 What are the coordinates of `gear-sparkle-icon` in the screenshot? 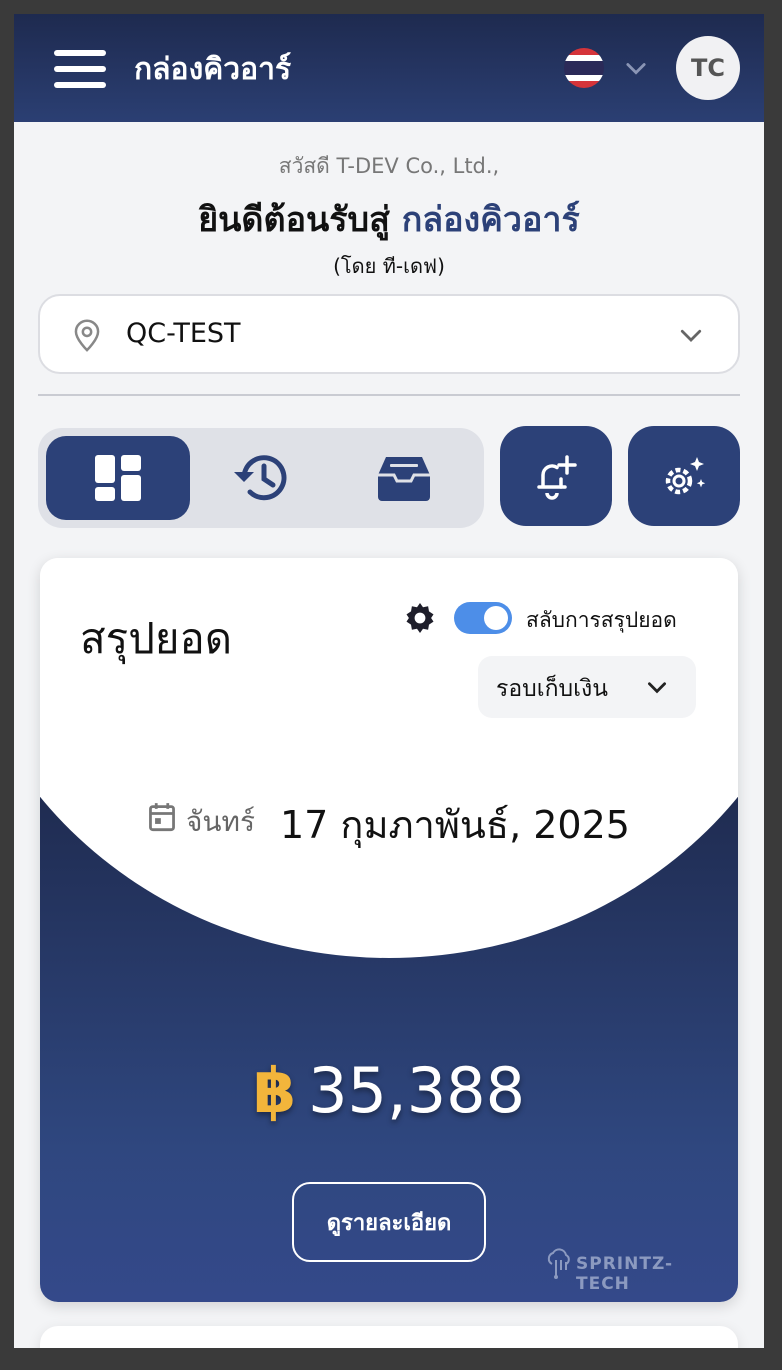 It's located at (685, 476).